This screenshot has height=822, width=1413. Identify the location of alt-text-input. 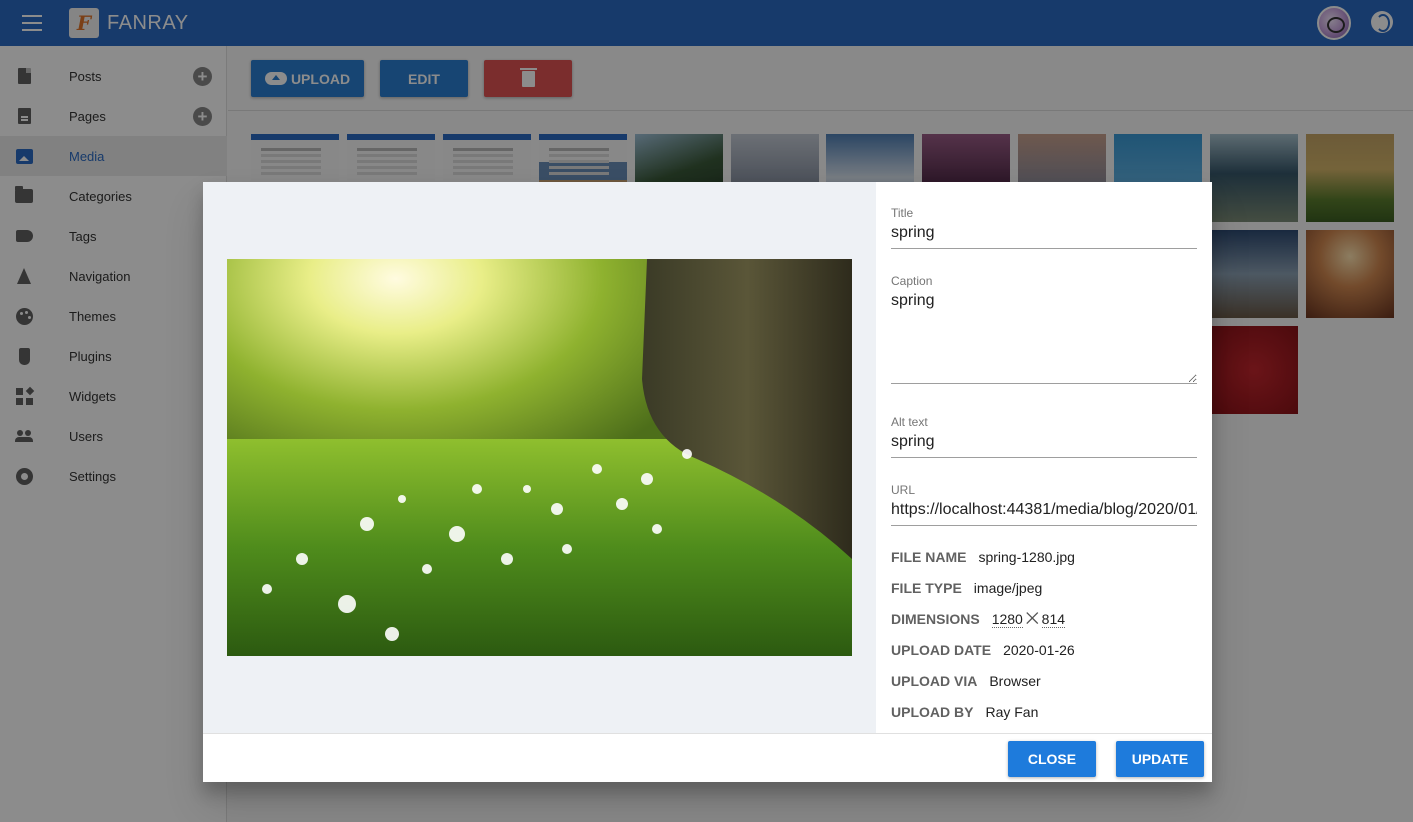
(1044, 443).